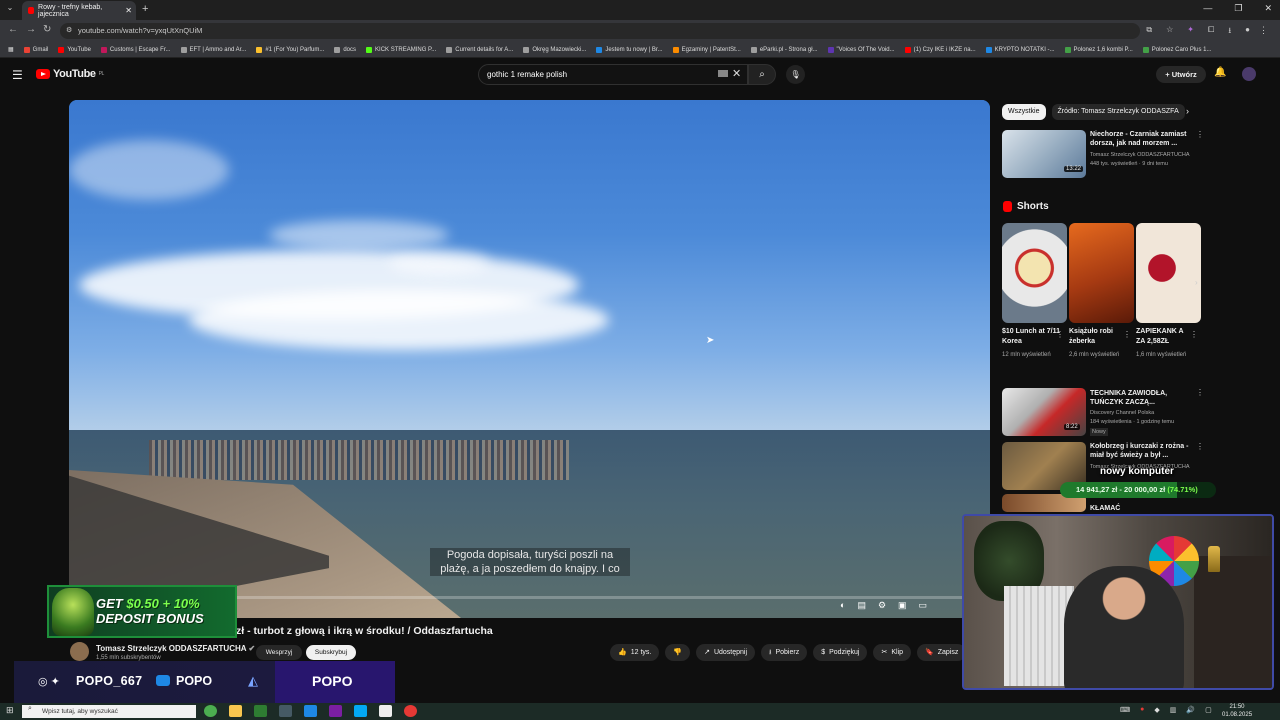  I want to click on youtube-logo: YouTube PL, so click(70, 74).